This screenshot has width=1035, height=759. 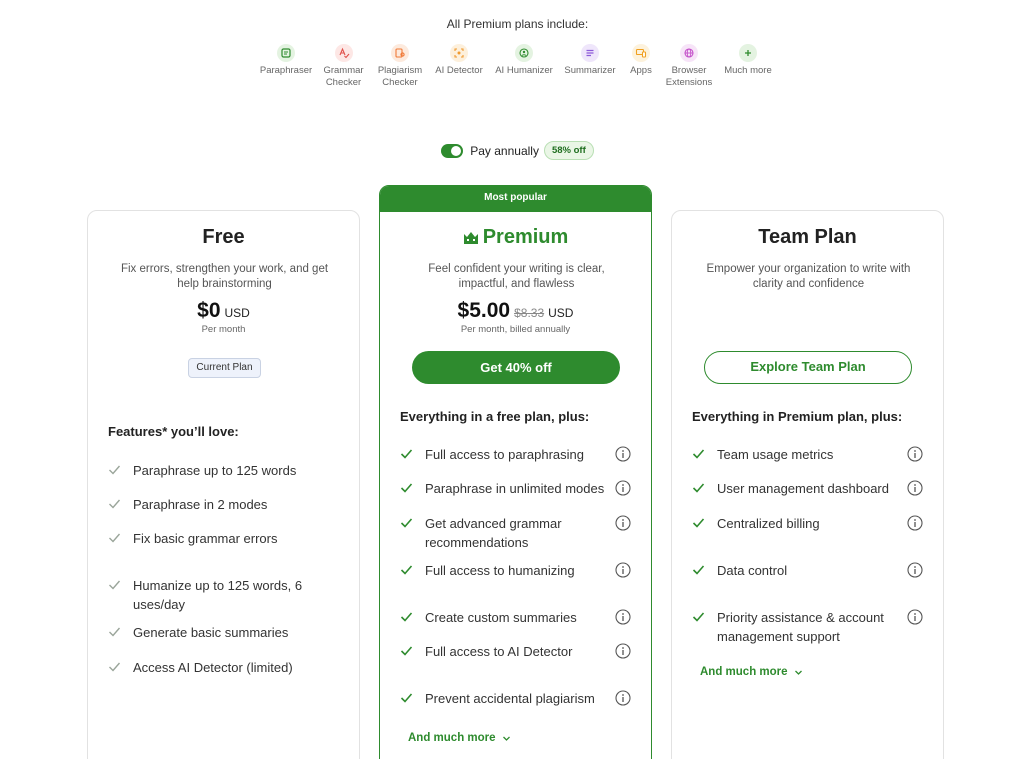 I want to click on premium-includes-title: All Premium plans include:, so click(x=517, y=24).